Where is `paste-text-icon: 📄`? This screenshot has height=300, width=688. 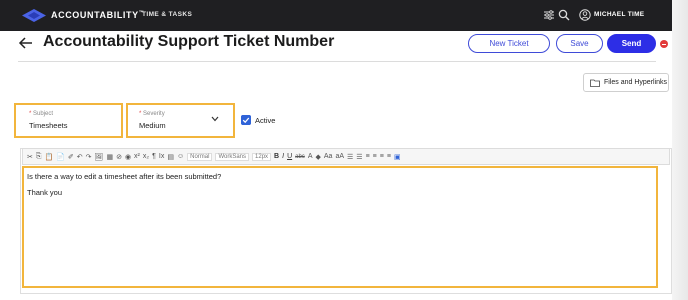 paste-text-icon: 📄 is located at coordinates (60, 157).